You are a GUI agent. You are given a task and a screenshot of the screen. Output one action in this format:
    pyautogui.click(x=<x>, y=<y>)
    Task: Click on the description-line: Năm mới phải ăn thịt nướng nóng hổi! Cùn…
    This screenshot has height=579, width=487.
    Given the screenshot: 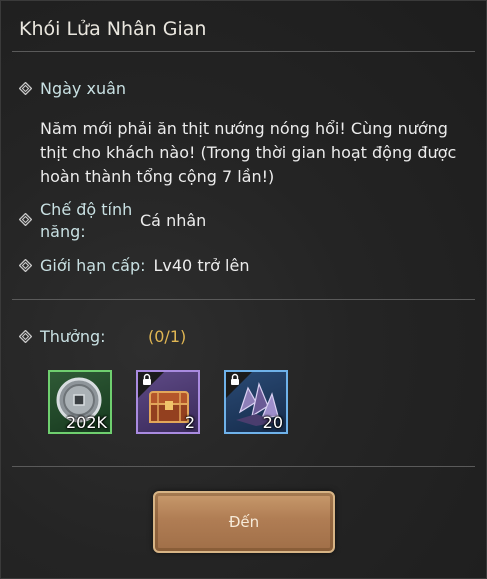 What is the action you would take?
    pyautogui.click(x=244, y=128)
    